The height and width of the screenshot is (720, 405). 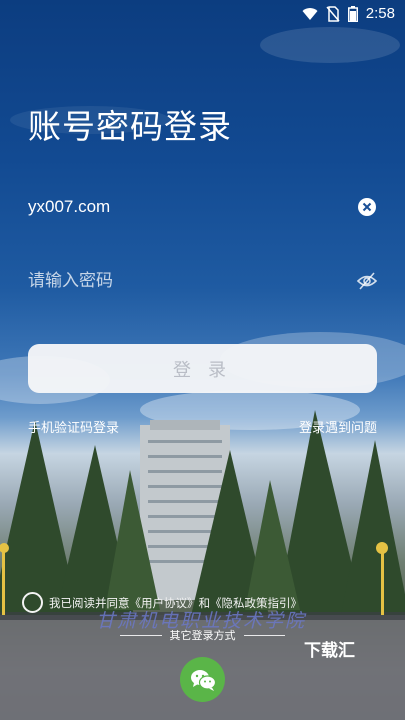 I want to click on agreement-conjunction: 和, so click(x=204, y=603).